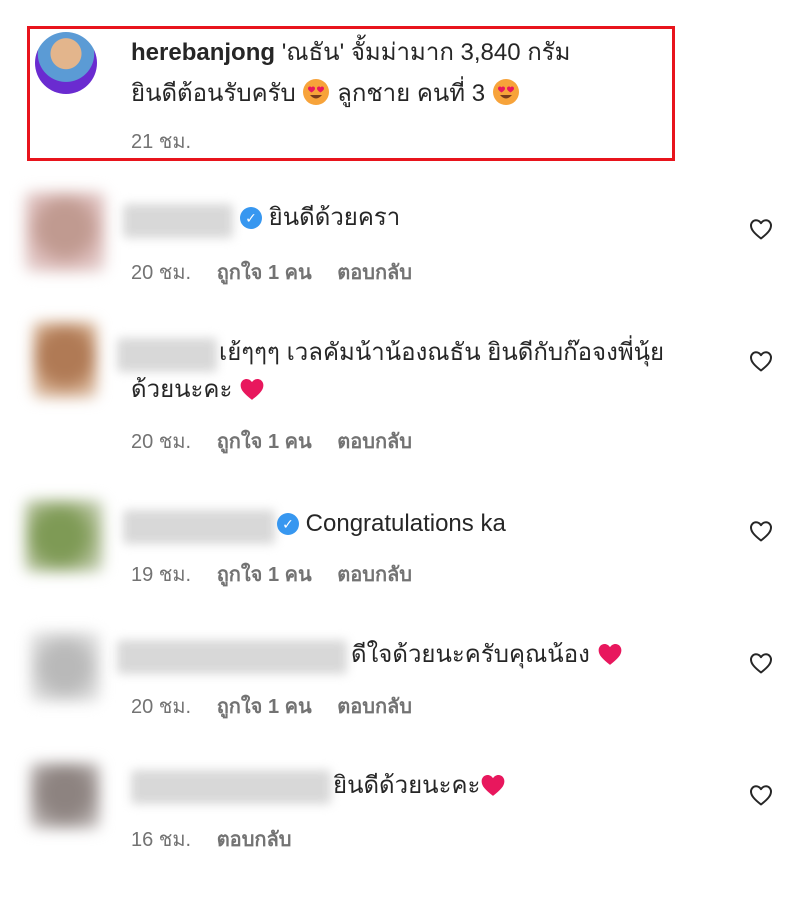 Image resolution: width=800 pixels, height=901 pixels. What do you see at coordinates (161, 575) in the screenshot?
I see `timestamp: 19 ชม.` at bounding box center [161, 575].